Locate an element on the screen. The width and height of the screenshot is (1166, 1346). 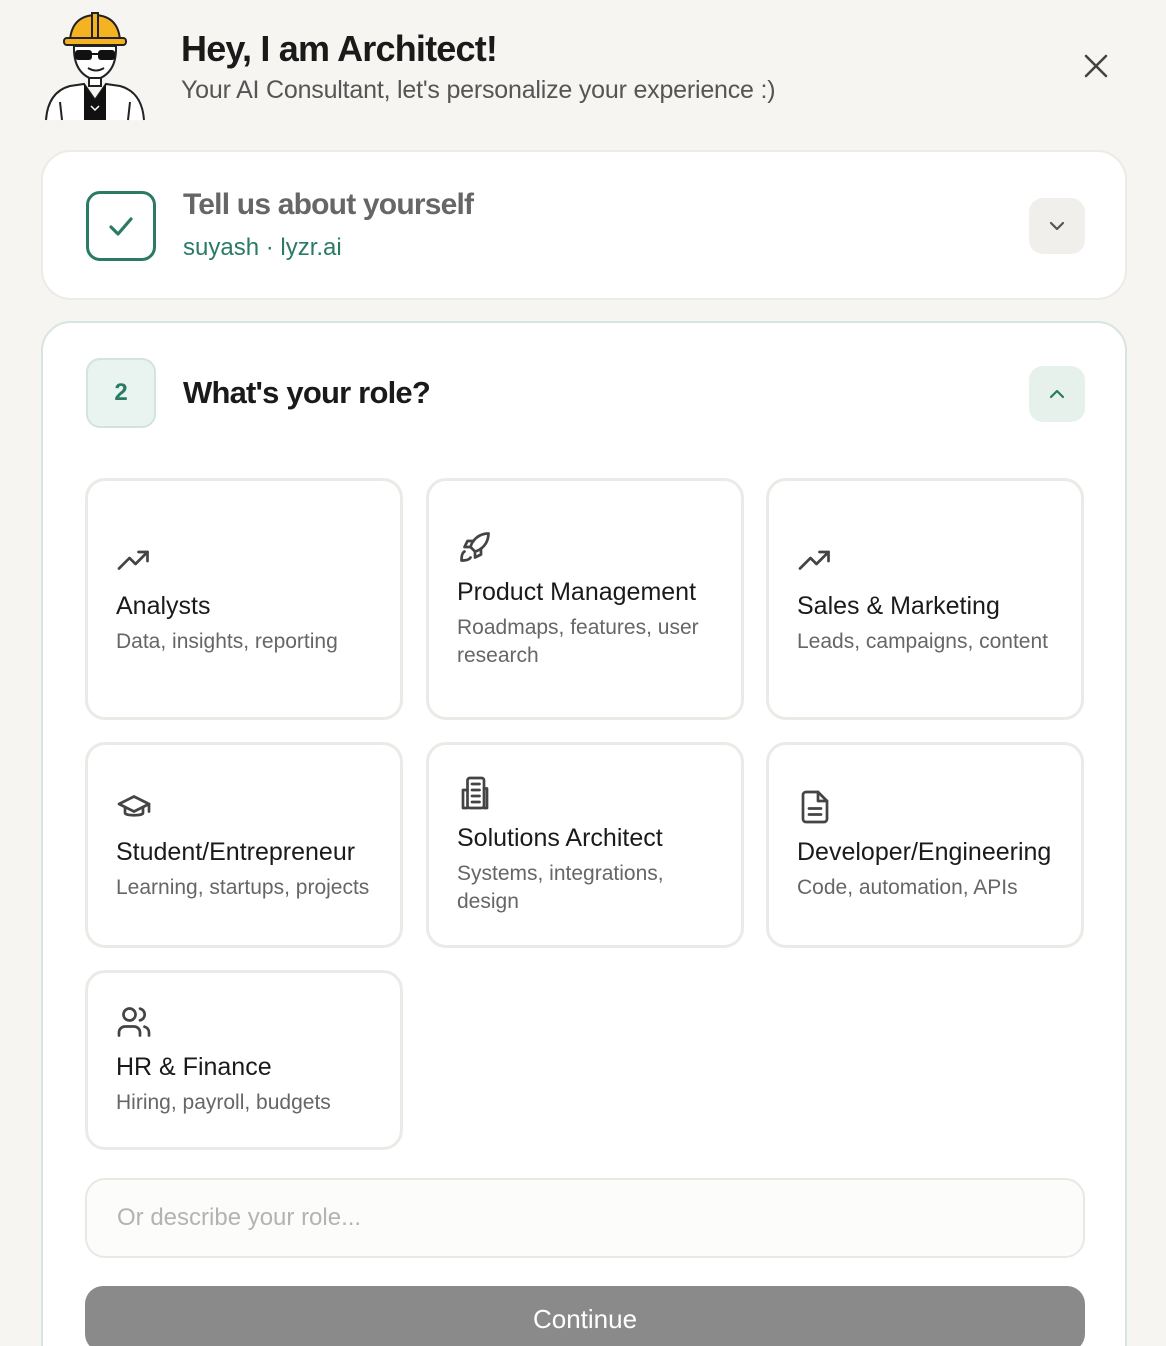
architect-avatar is located at coordinates (95, 66).